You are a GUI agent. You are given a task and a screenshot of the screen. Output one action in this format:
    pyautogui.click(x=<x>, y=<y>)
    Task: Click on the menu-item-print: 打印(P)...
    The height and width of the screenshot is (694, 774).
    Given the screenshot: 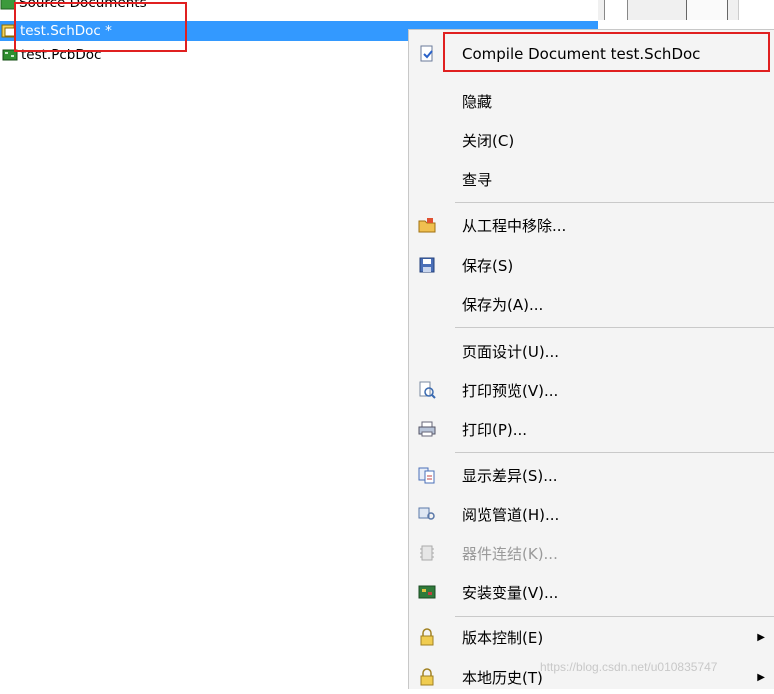 What is the action you would take?
    pyautogui.click(x=591, y=429)
    